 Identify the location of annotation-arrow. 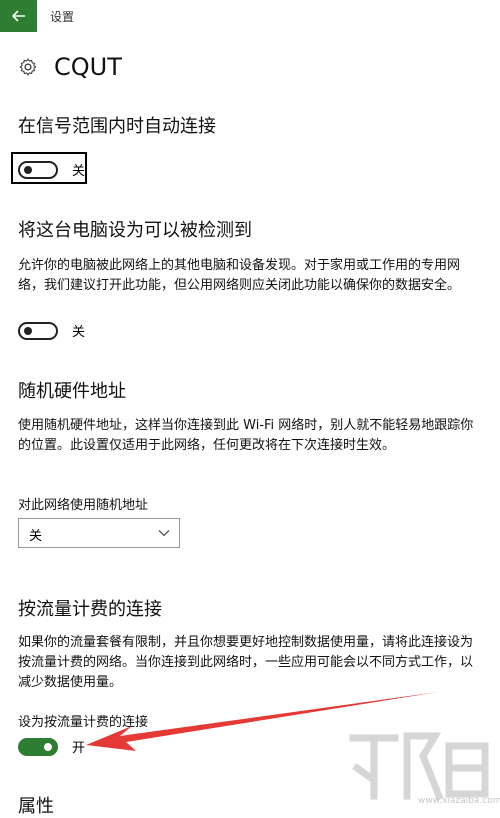
(262, 721).